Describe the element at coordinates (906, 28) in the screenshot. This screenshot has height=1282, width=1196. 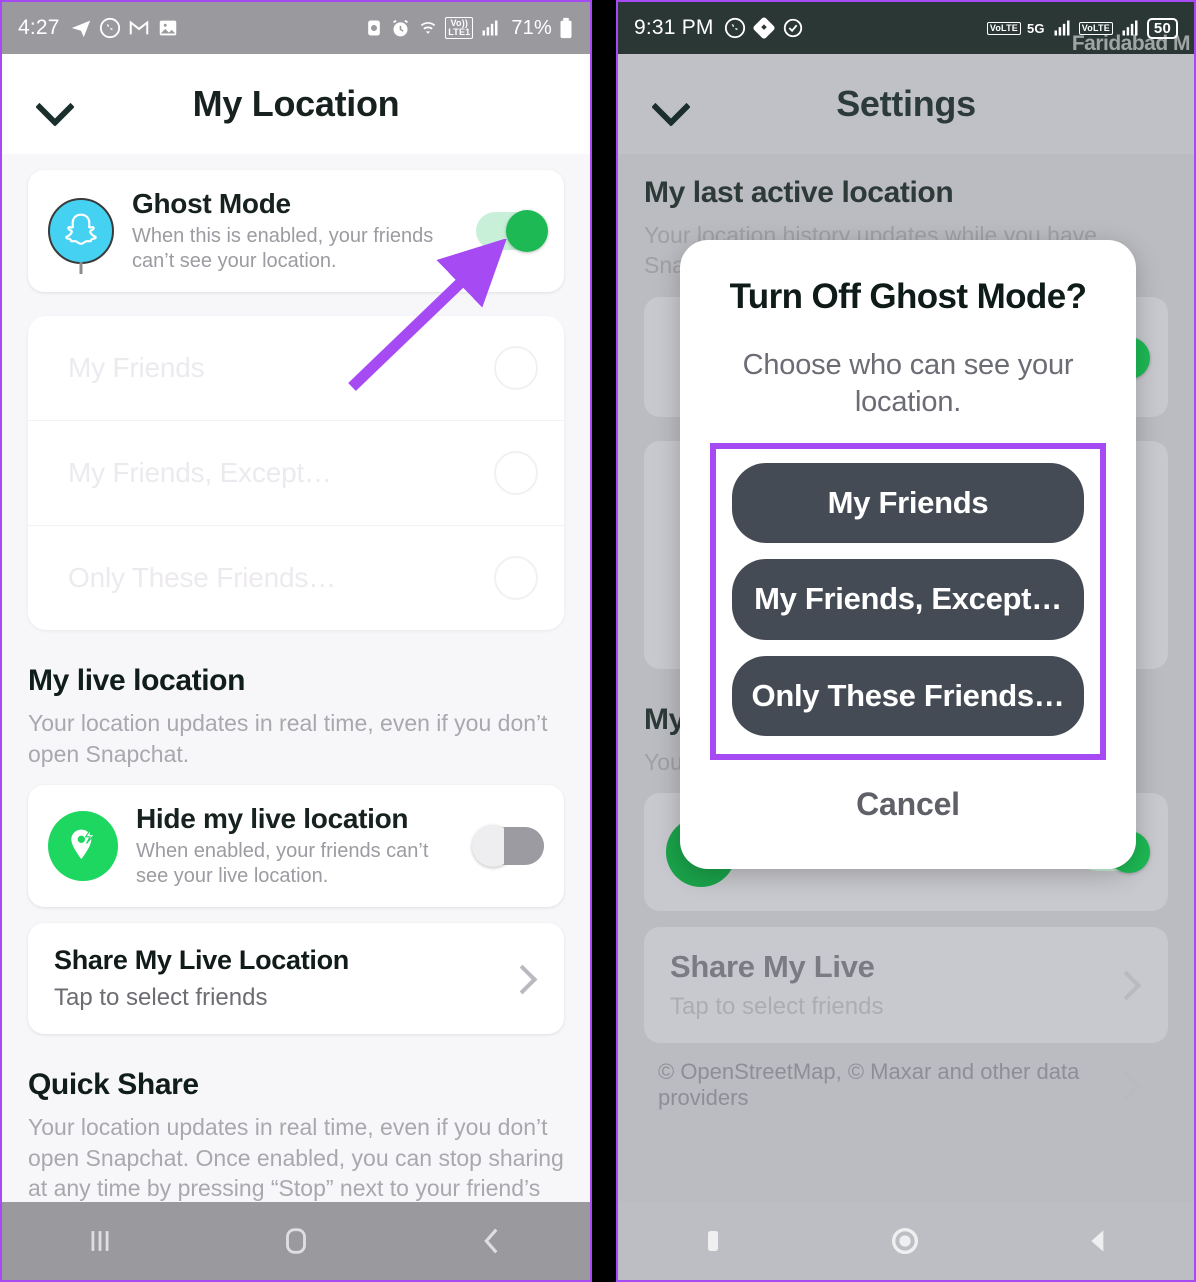
I see `right-status-bar: 9:31 PM VoLTE 5G VoLTE 50 Faridabad M` at that location.